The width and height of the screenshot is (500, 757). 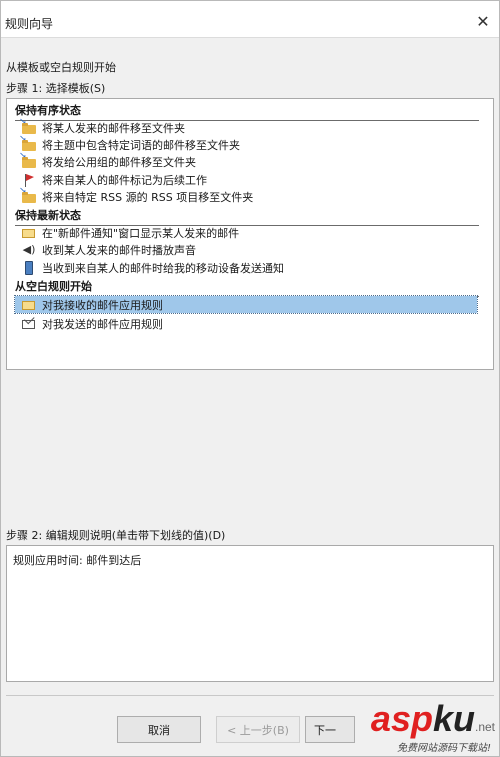 What do you see at coordinates (116, 535) in the screenshot?
I see `step2-label: 步骤 2: 编辑规则说明(单击带下划线的值)(D)` at bounding box center [116, 535].